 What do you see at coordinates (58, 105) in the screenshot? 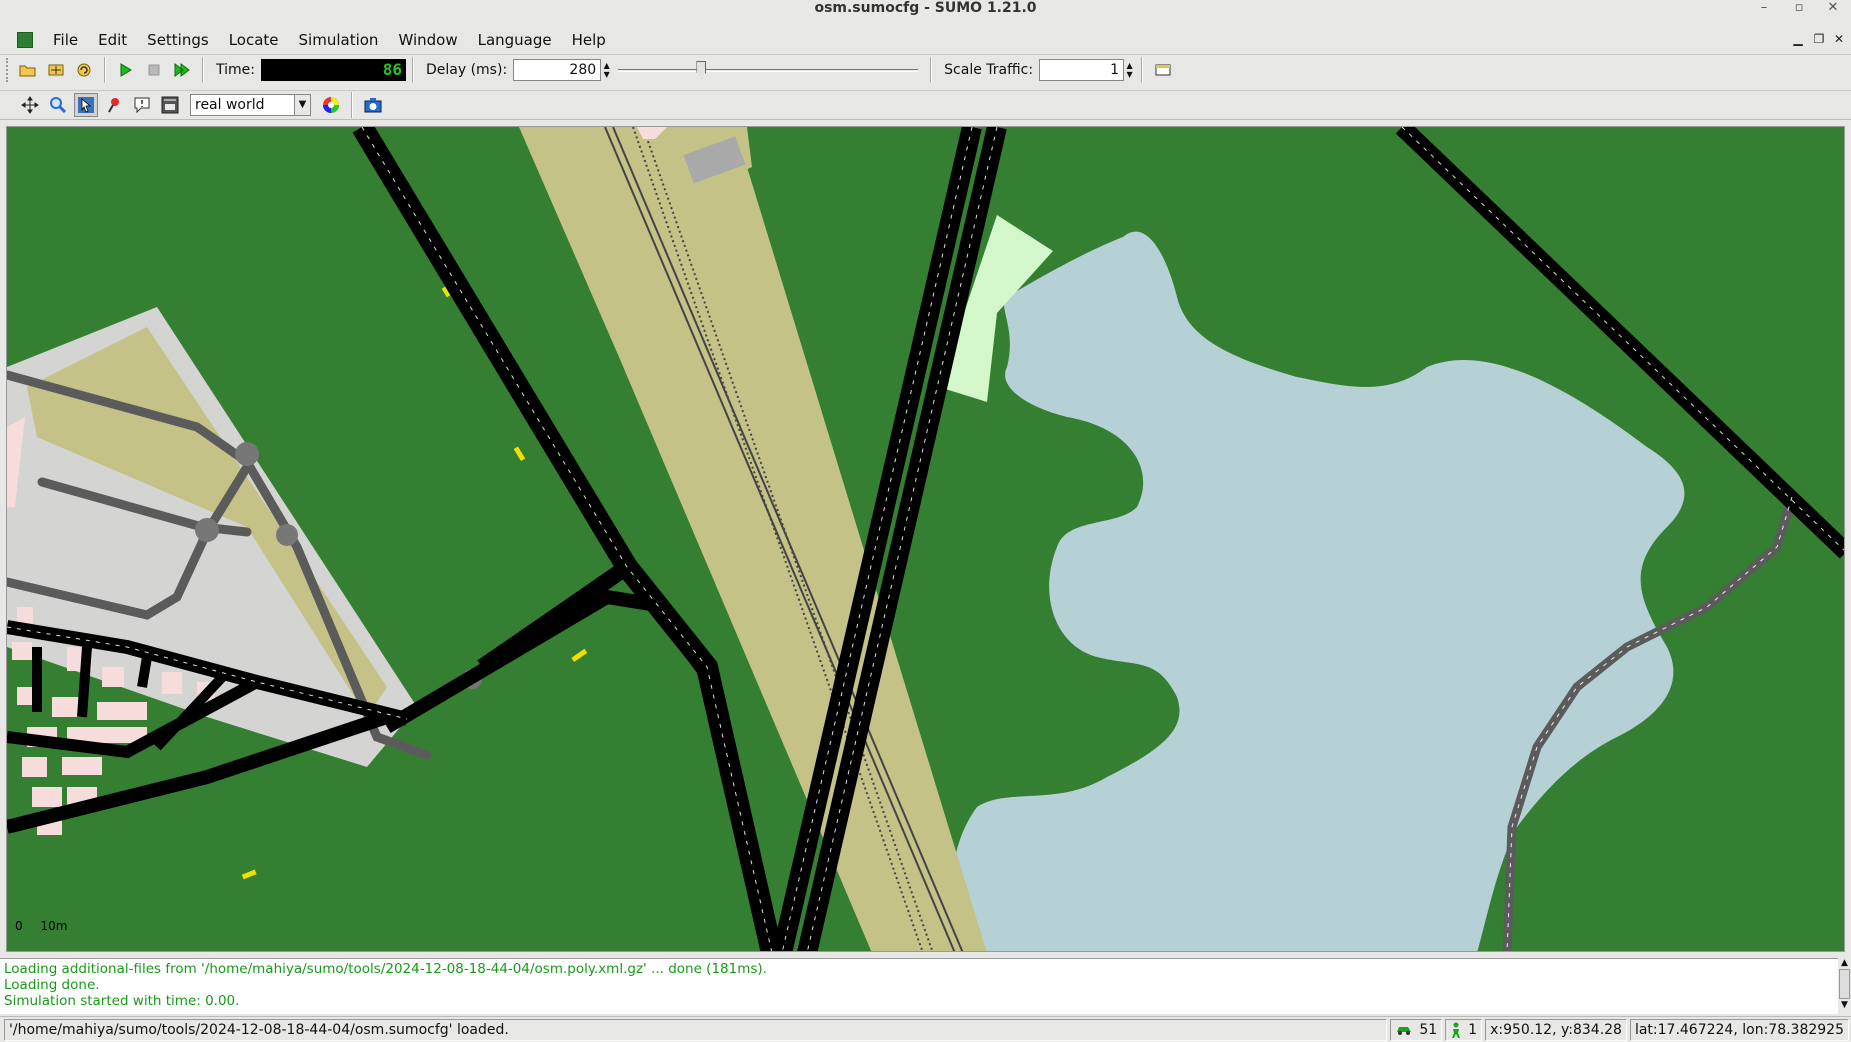
I see `zoom-icon` at bounding box center [58, 105].